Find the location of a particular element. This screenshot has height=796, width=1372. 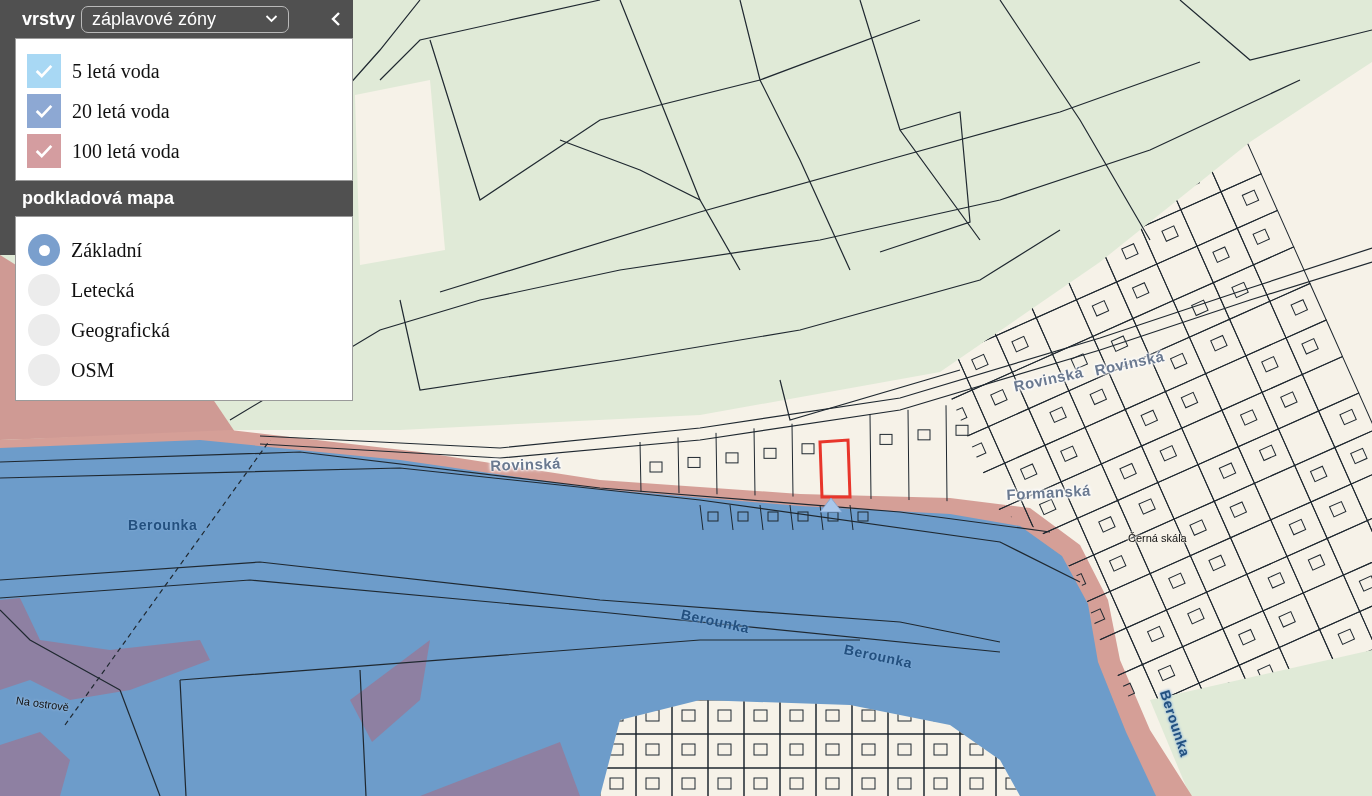

highlighted-parcel-outline is located at coordinates (835, 468).